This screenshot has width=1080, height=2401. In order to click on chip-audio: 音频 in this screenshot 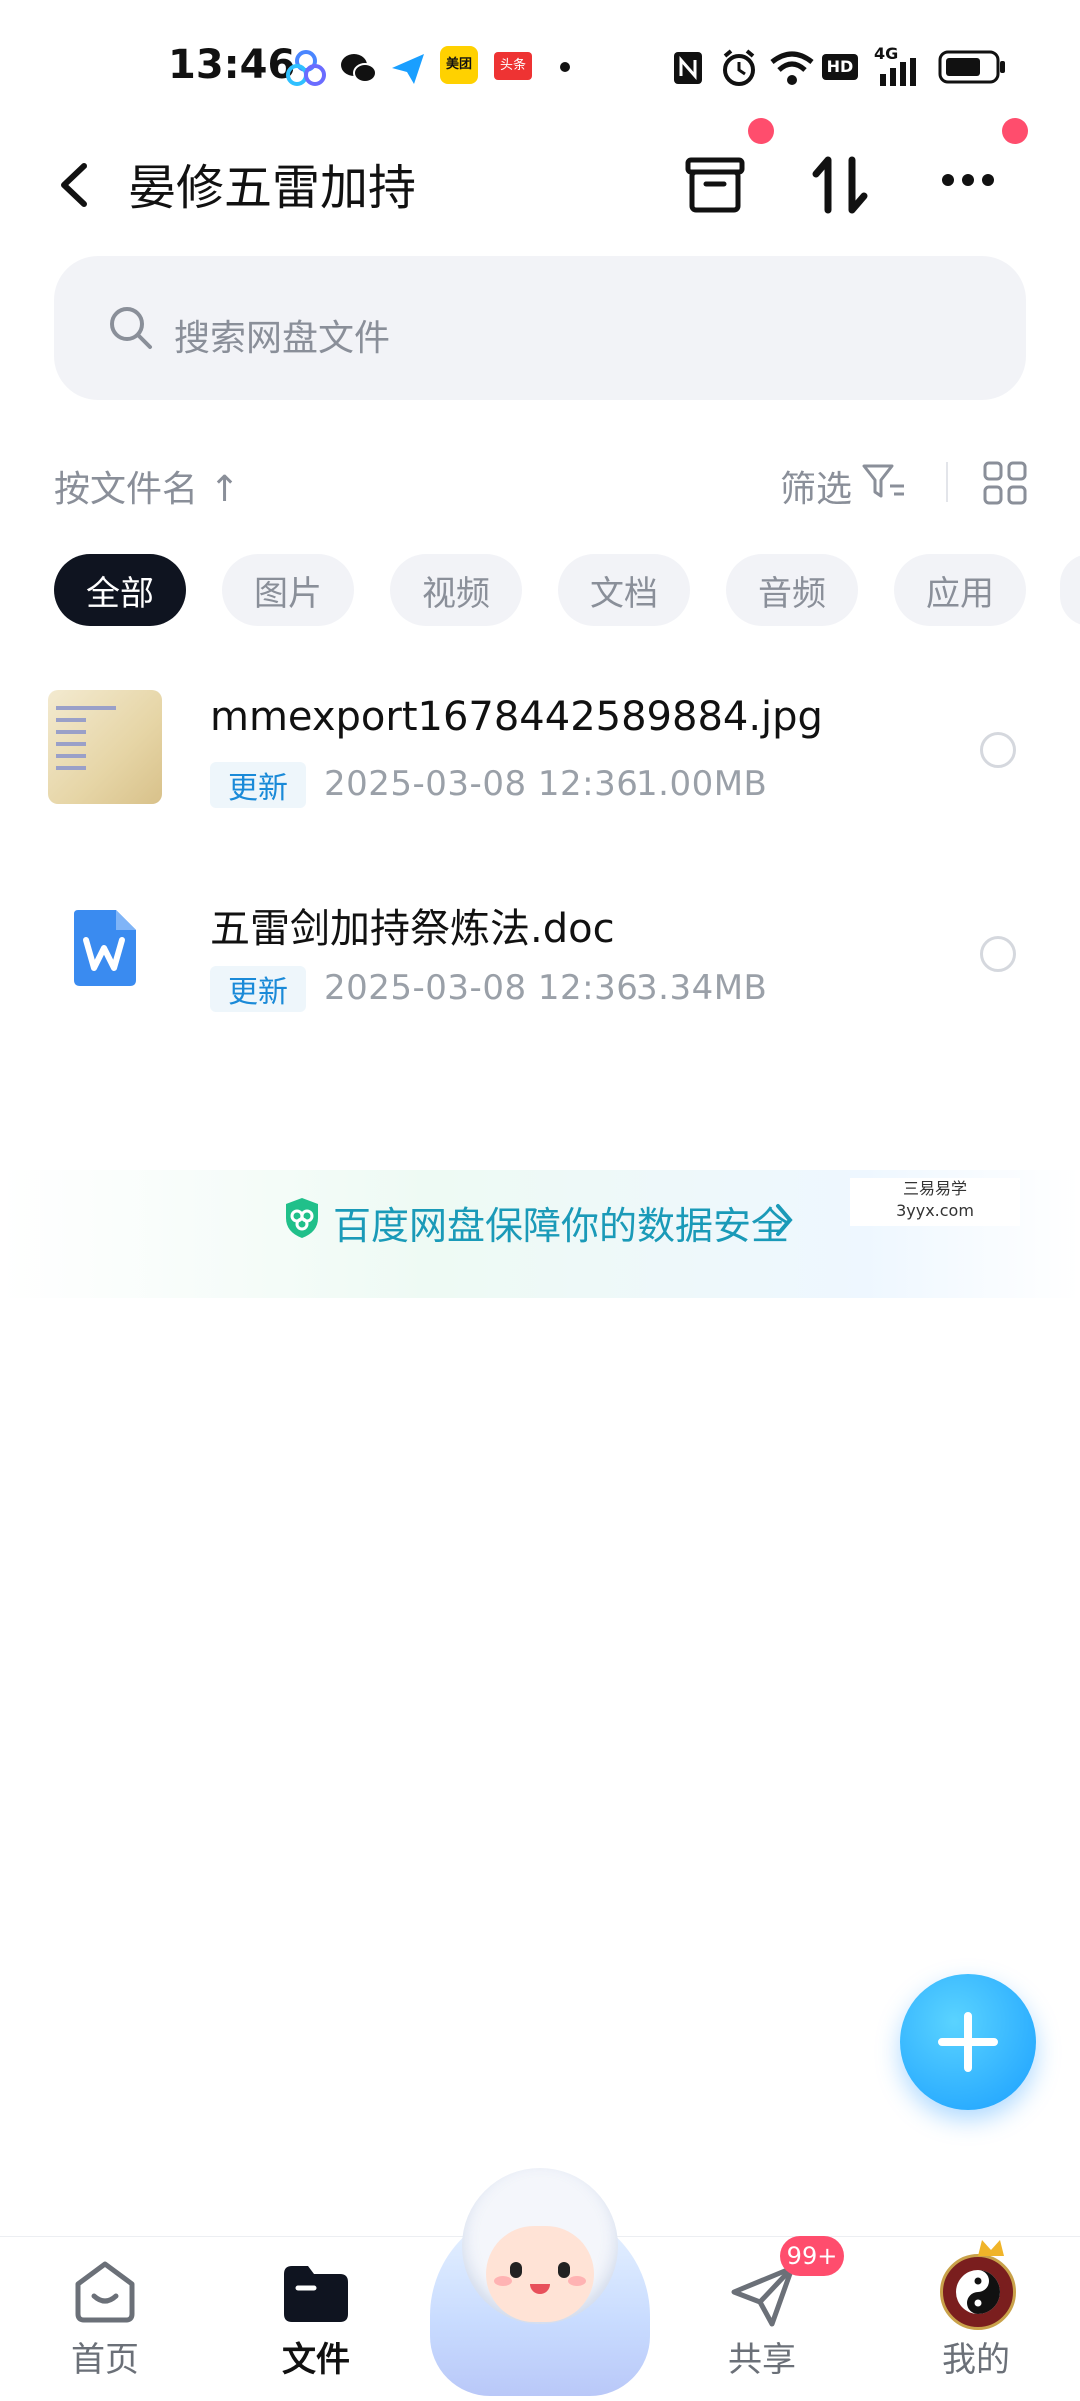, I will do `click(792, 590)`.